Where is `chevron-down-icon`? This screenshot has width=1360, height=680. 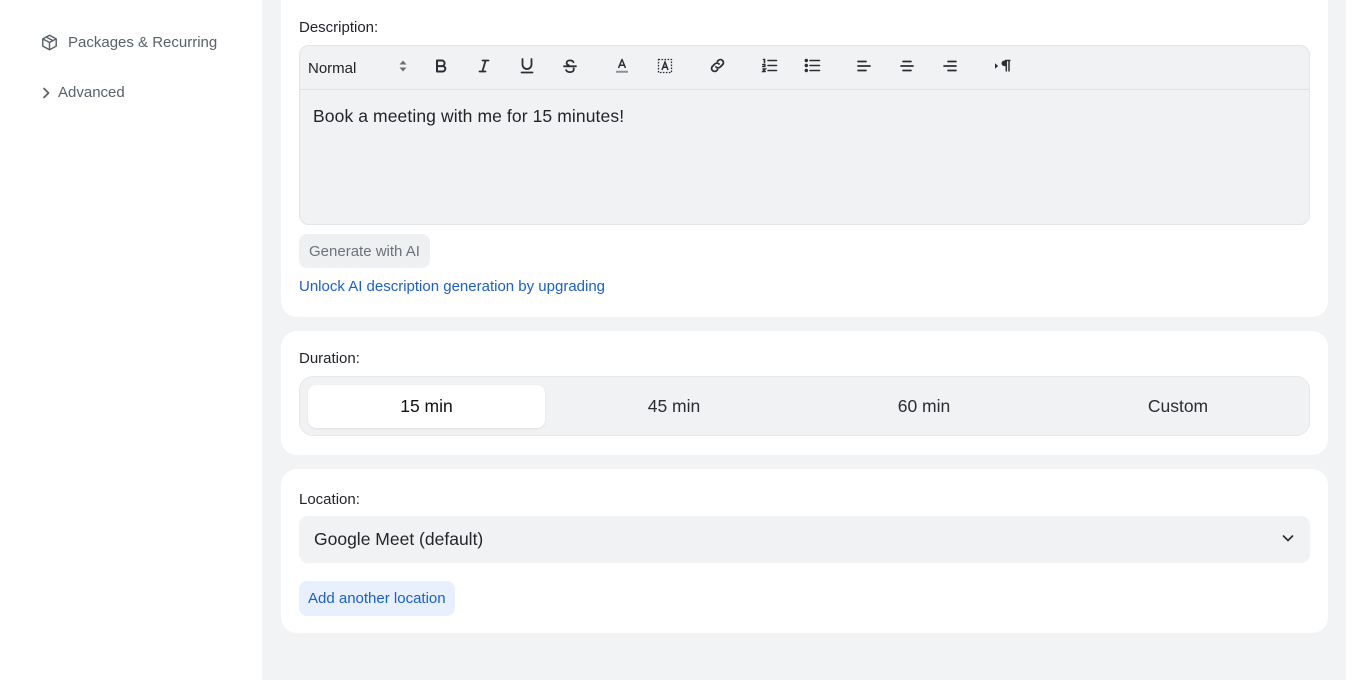
chevron-down-icon is located at coordinates (1288, 539).